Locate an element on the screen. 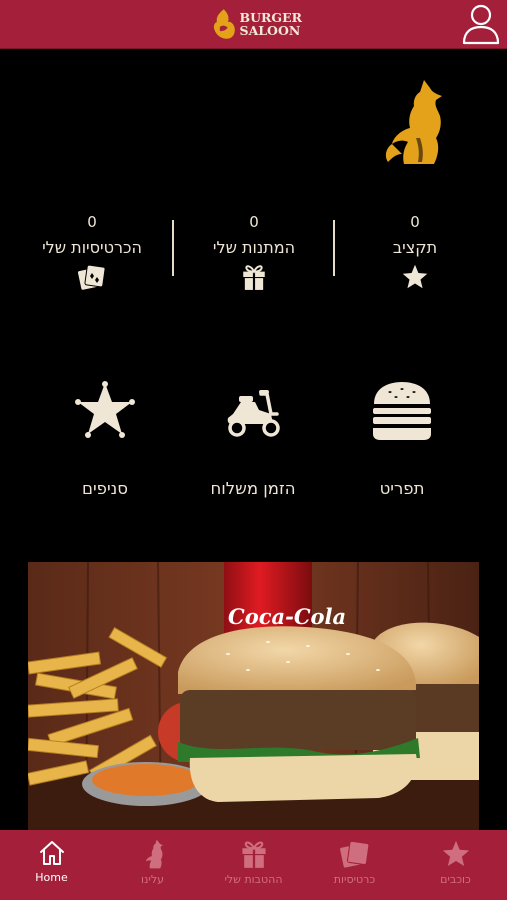  tab-about: עלינו is located at coordinates (152, 865).